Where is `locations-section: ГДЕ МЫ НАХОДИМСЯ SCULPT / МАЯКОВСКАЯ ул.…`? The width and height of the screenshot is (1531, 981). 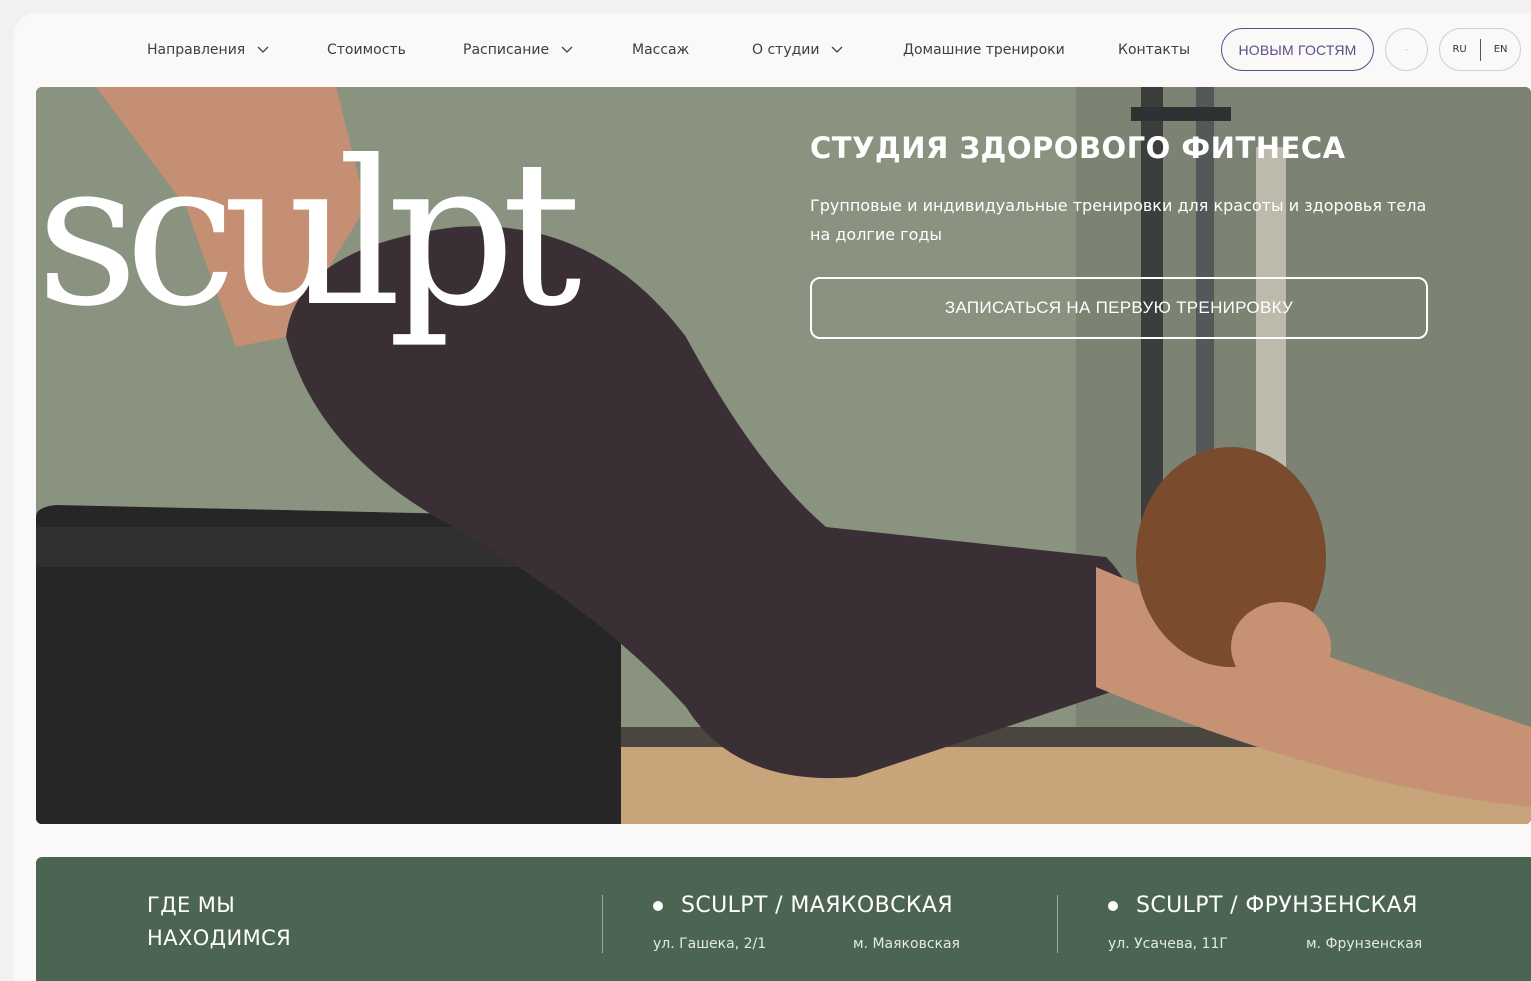
locations-section: ГДЕ МЫ НАХОДИМСЯ SCULPT / МАЯКОВСКАЯ ул.… is located at coordinates (783, 919).